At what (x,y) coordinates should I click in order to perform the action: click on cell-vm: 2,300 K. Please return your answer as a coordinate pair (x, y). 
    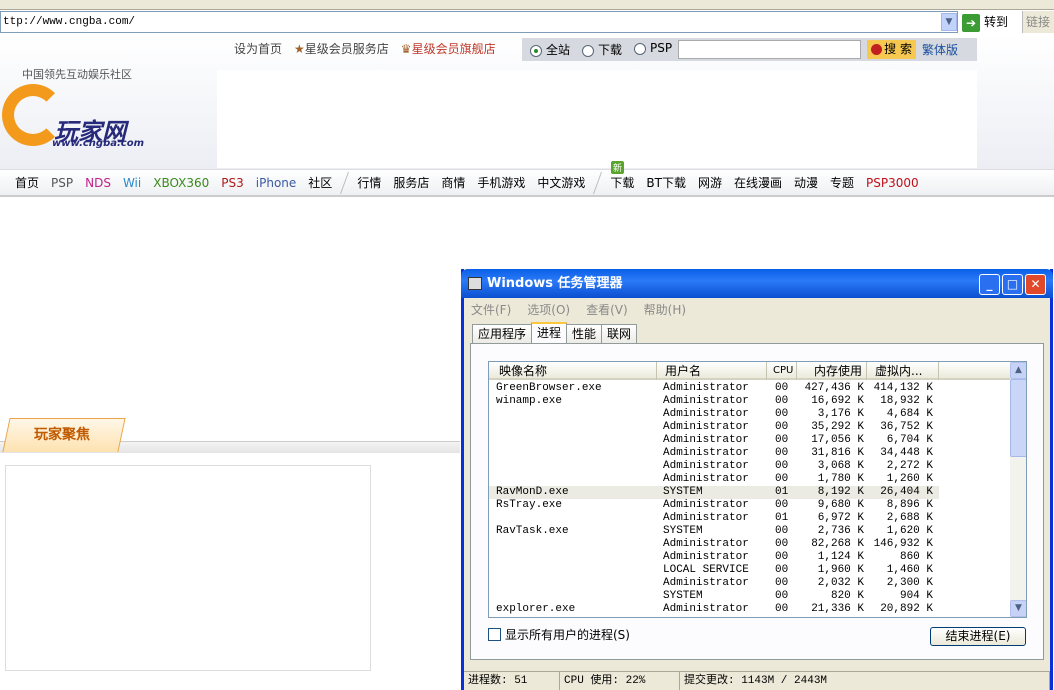
    Looking at the image, I should click on (909, 583).